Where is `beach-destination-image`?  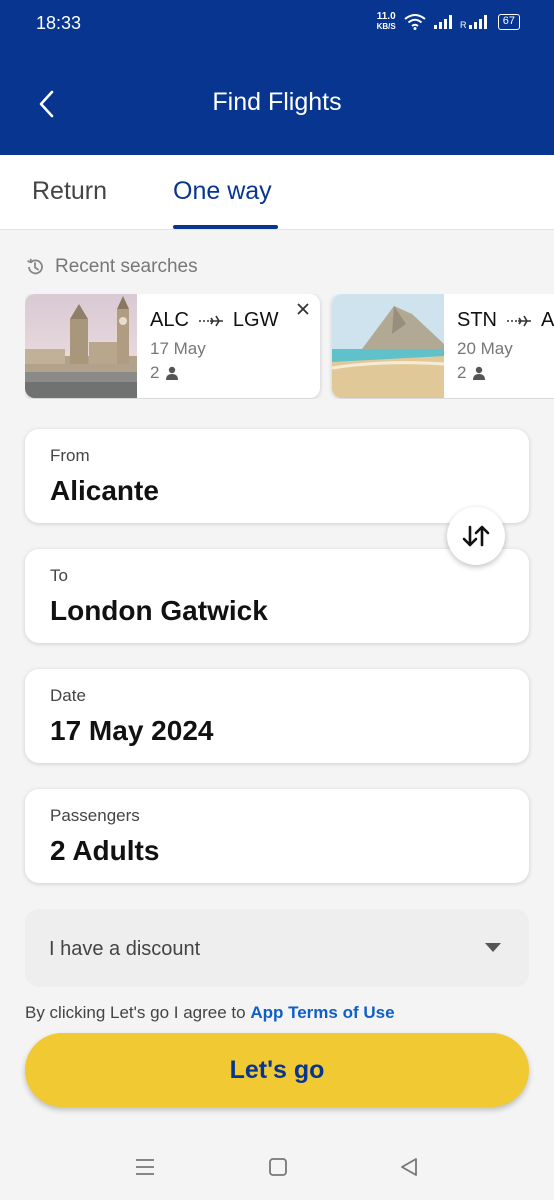
beach-destination-image is located at coordinates (388, 346).